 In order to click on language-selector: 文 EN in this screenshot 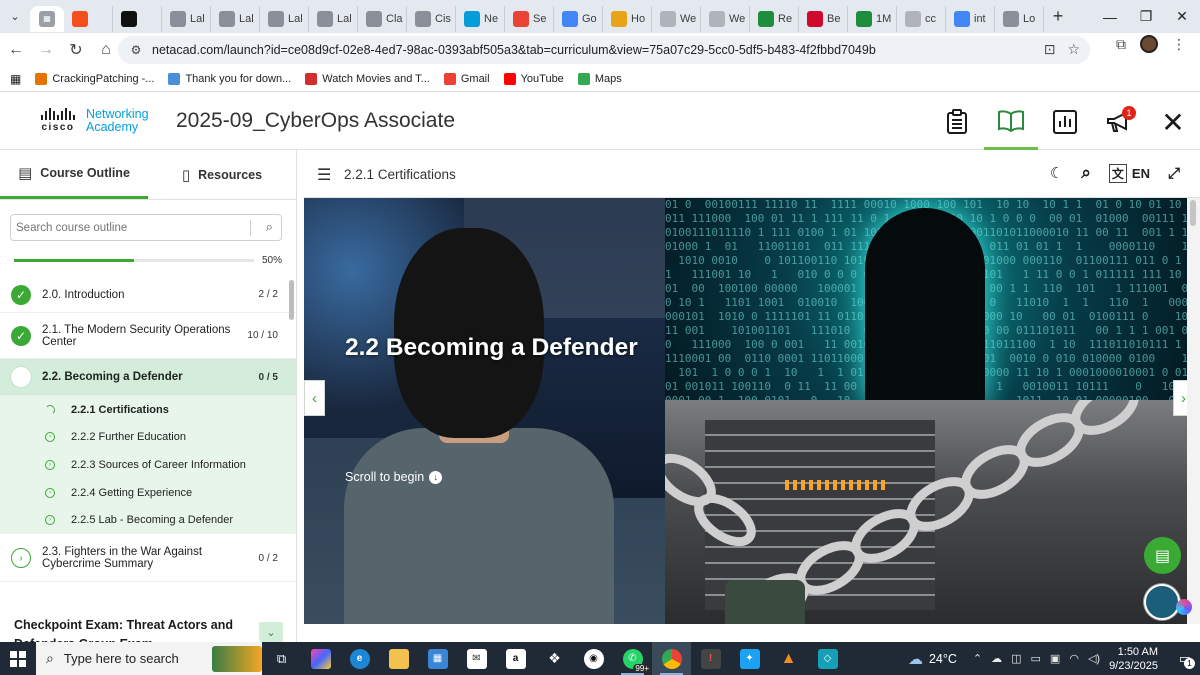, I will do `click(1129, 173)`.